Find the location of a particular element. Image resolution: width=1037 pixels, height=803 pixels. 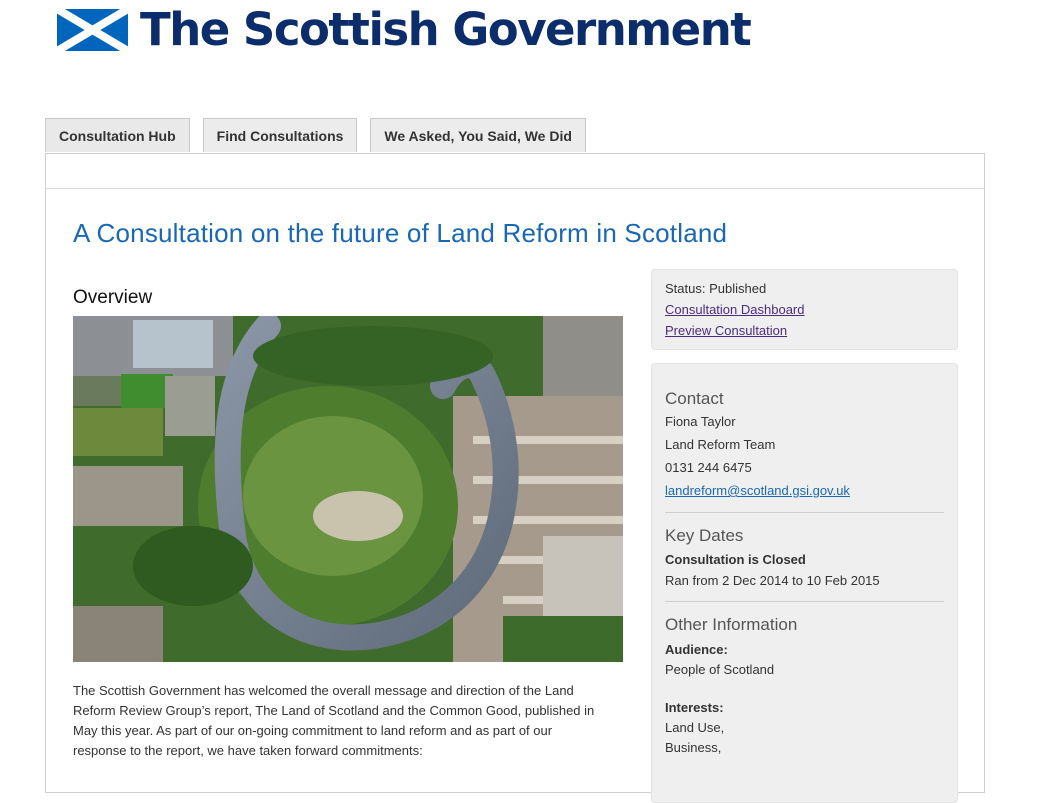

saltire-flag-icon is located at coordinates (92, 30).